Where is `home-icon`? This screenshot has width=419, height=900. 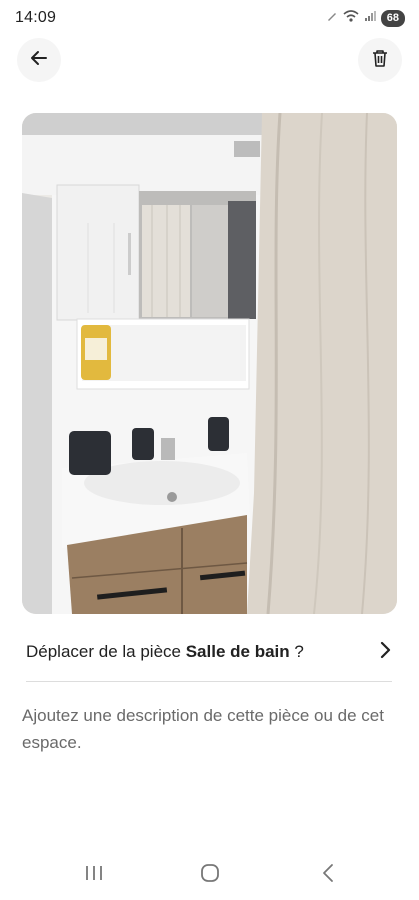
home-icon is located at coordinates (210, 873).